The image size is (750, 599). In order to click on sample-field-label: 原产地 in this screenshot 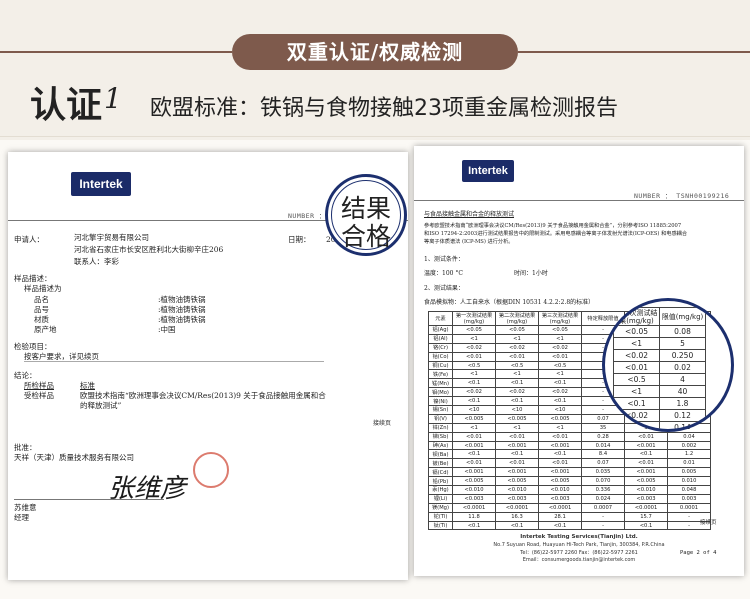, I will do `click(45, 329)`.